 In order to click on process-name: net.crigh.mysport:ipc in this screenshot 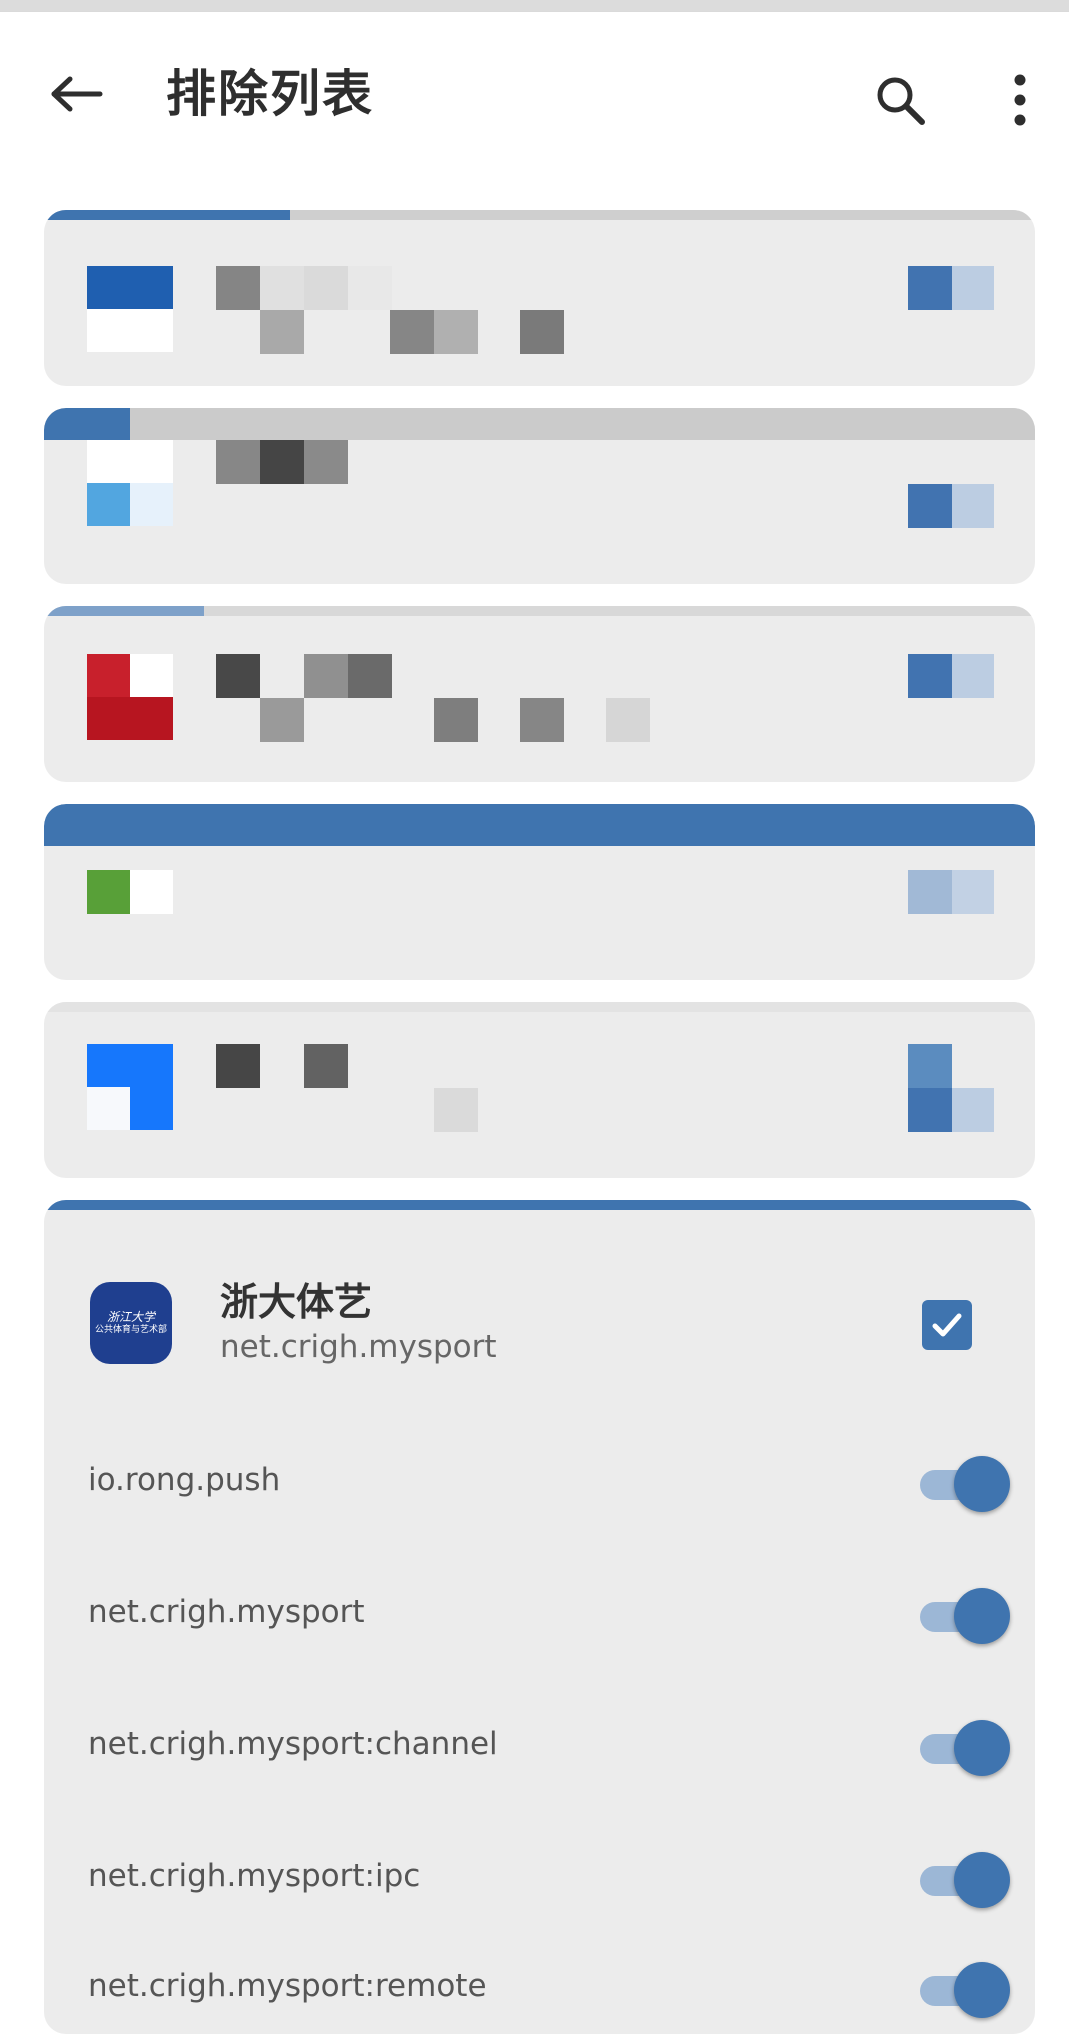, I will do `click(254, 1876)`.